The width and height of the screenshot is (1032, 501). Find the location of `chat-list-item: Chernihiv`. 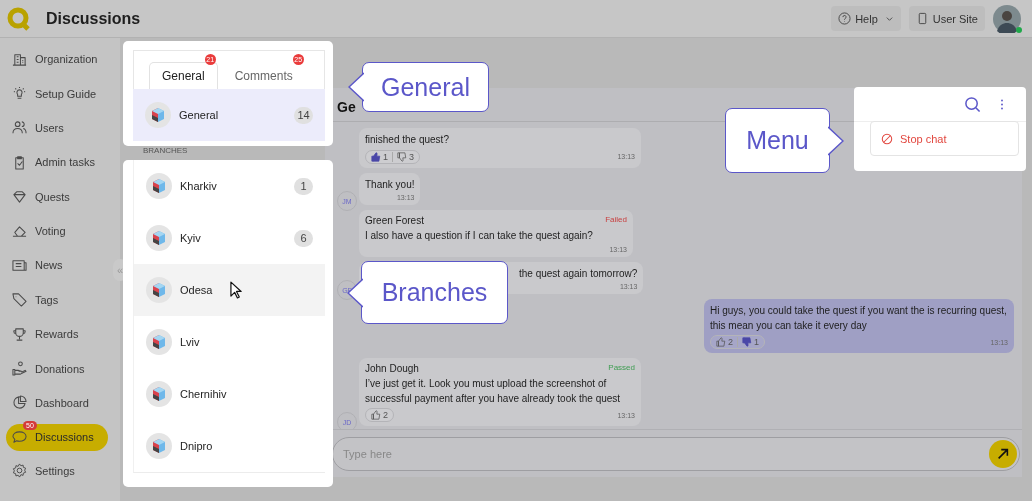

chat-list-item: Chernihiv is located at coordinates (229, 394).